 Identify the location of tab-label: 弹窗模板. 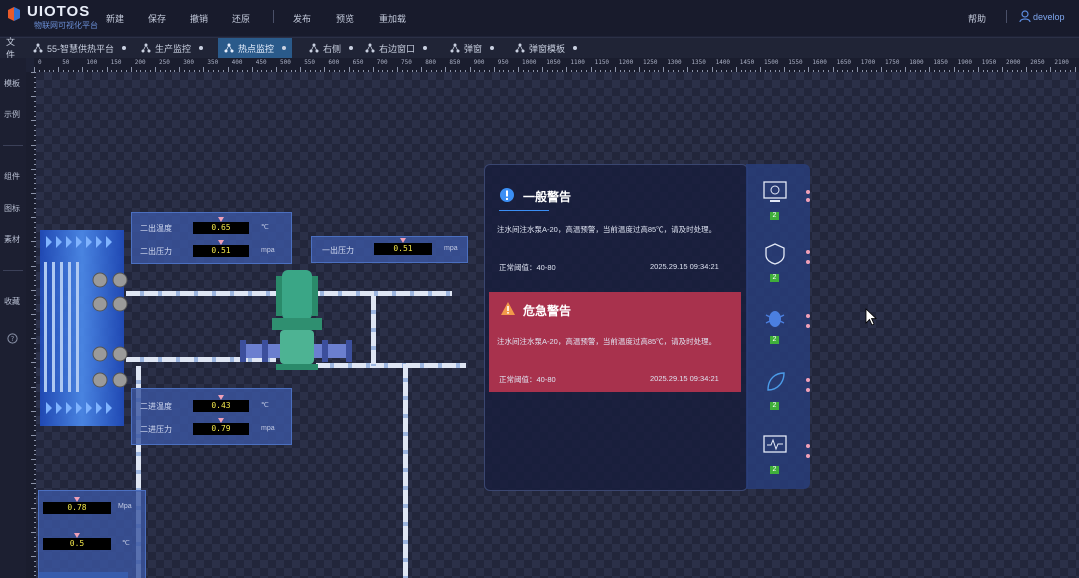
(547, 48).